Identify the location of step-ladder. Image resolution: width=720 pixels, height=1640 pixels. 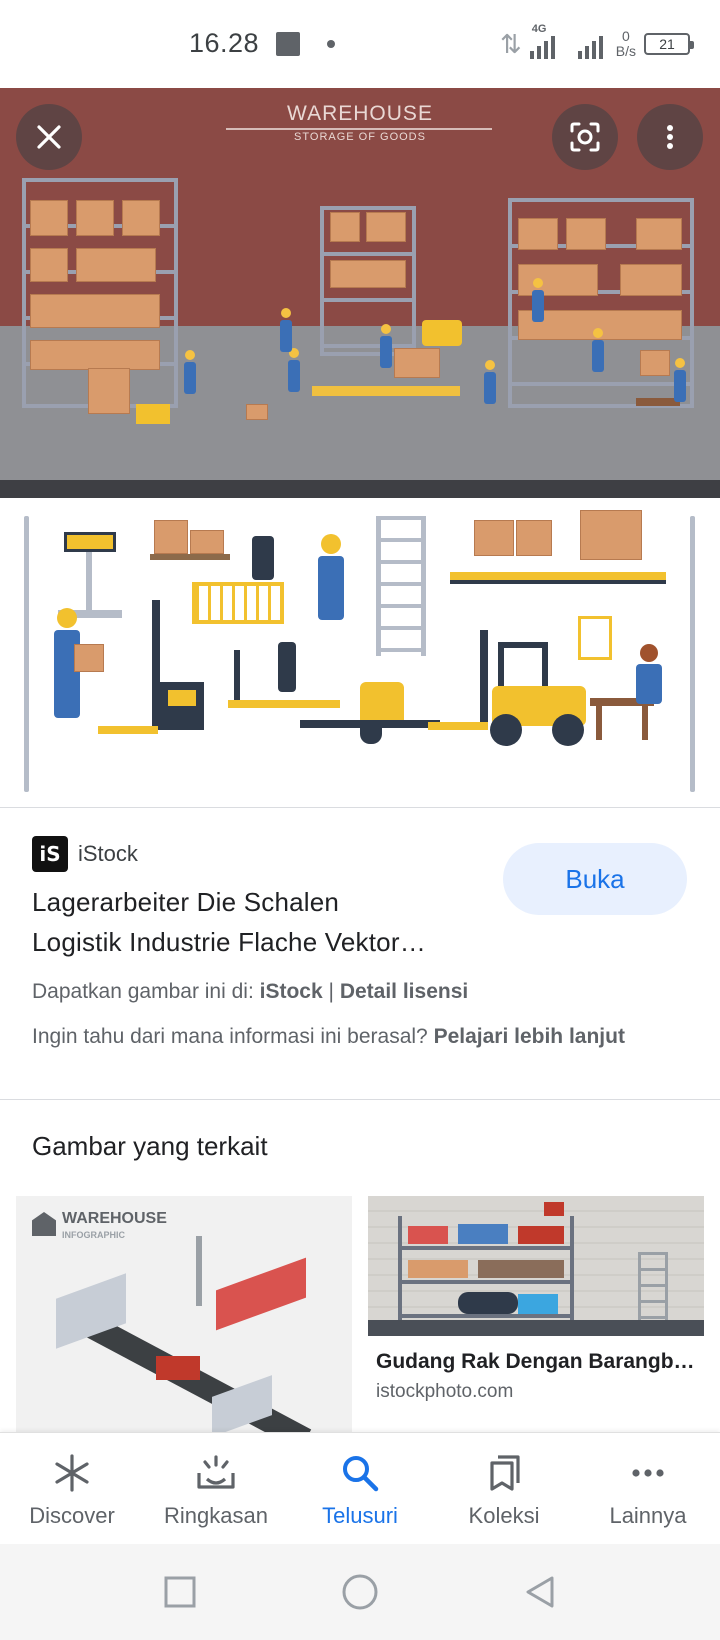
(653, 1286).